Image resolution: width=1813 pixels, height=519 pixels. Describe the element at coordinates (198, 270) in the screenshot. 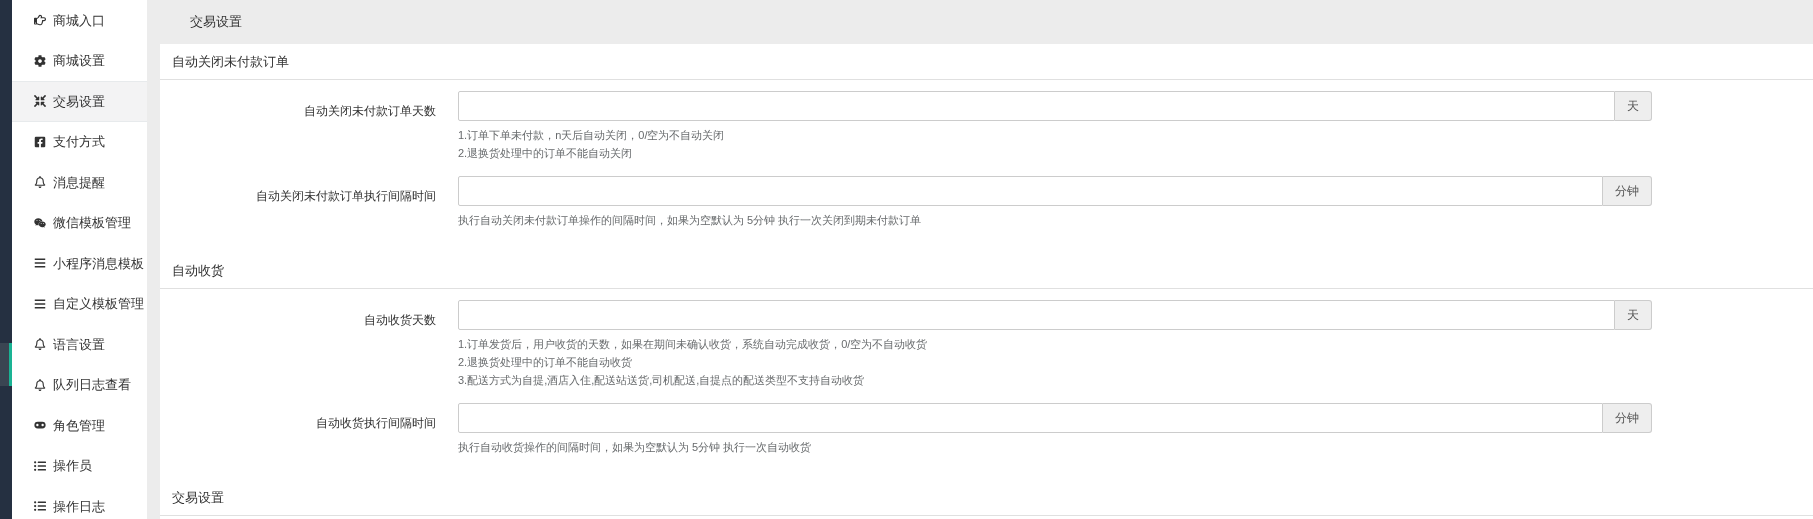

I see `section-title: 自动收货` at that location.